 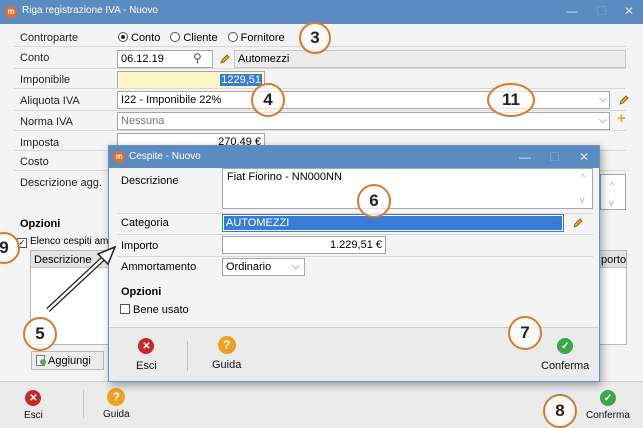 What do you see at coordinates (374, 201) in the screenshot?
I see `badge-6: 6` at bounding box center [374, 201].